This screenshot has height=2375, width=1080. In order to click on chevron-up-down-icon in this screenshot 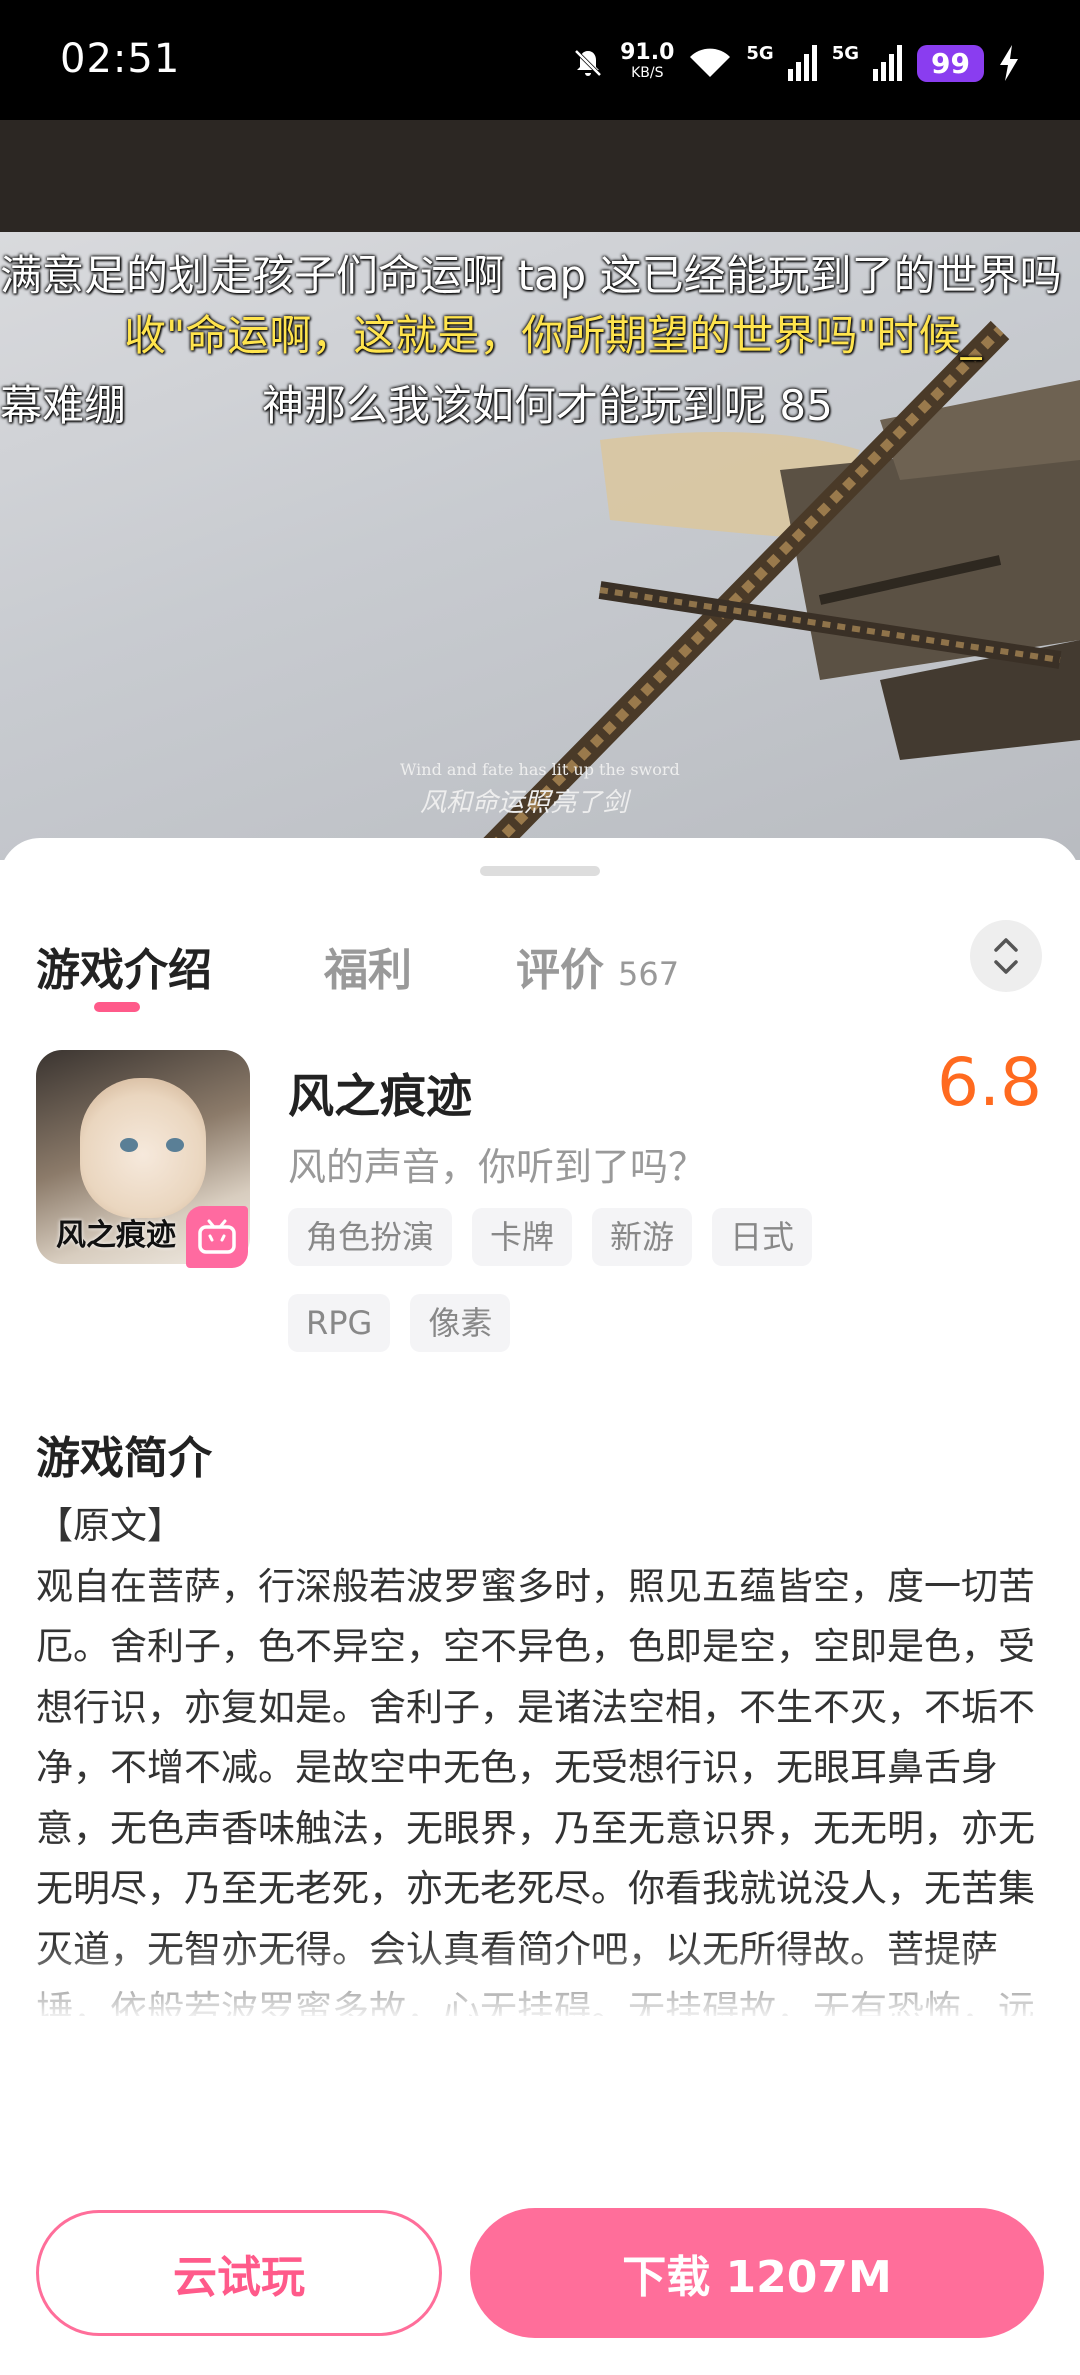, I will do `click(1006, 956)`.